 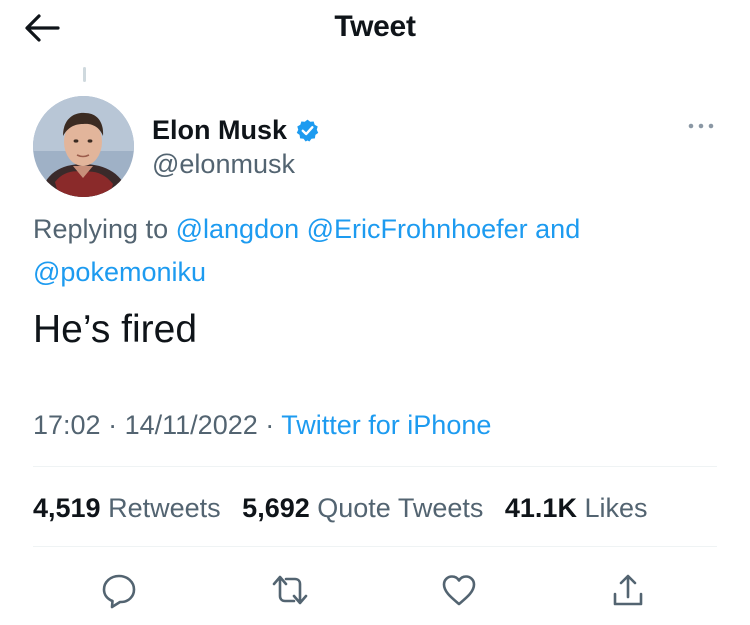 I want to click on like-button, so click(x=459, y=590).